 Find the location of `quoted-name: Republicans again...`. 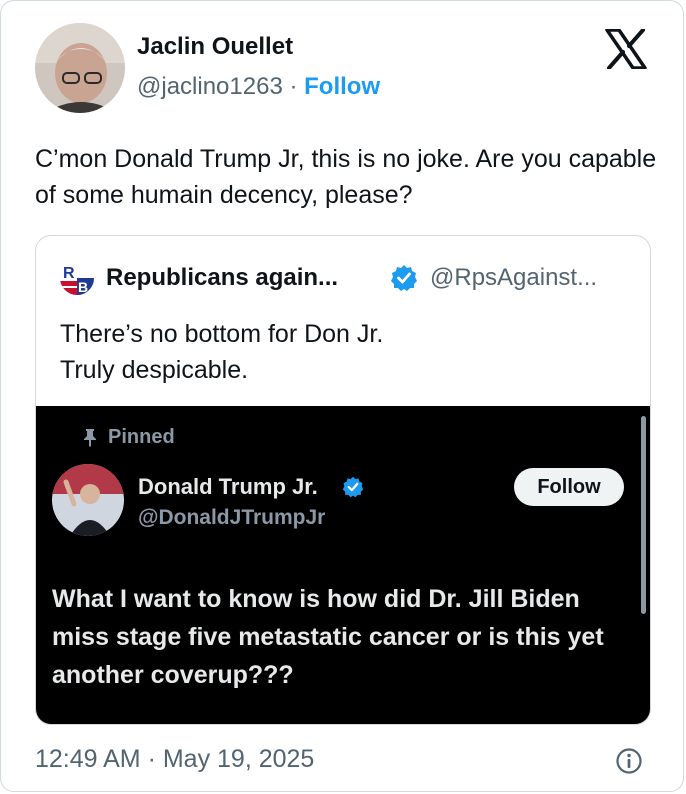

quoted-name: Republicans again... is located at coordinates (222, 278).